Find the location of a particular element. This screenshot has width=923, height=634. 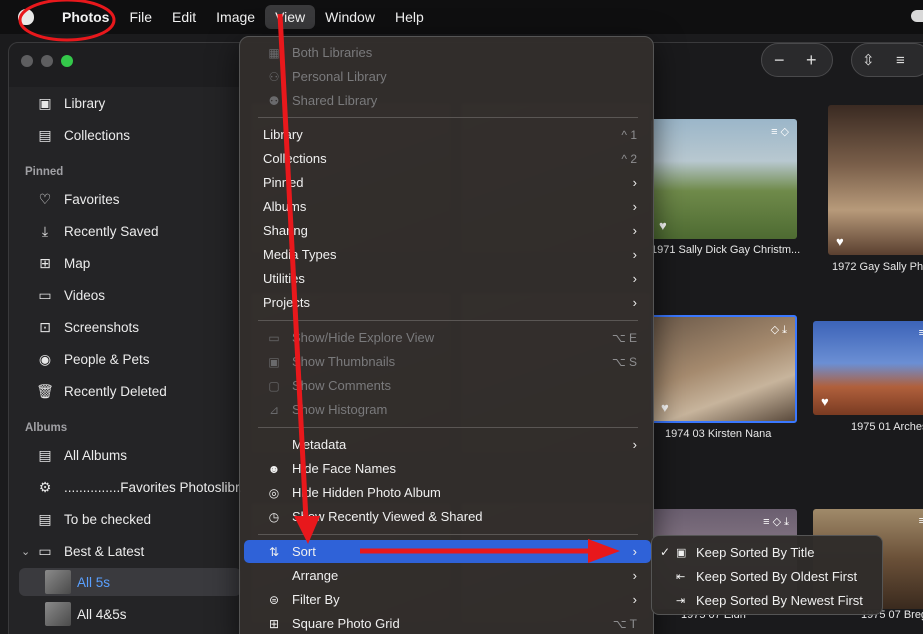

sort-icon: ⇅ is located at coordinates (274, 551).